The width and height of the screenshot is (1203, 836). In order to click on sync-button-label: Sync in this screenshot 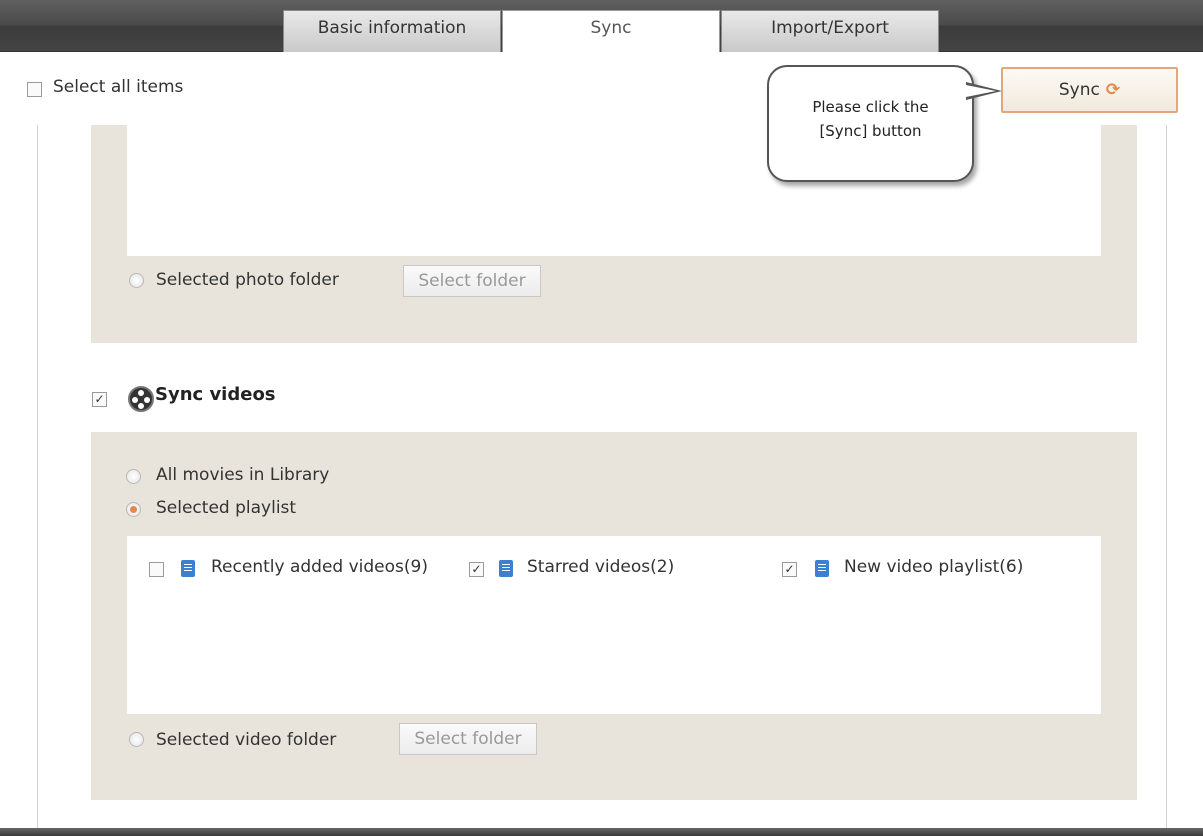, I will do `click(1079, 90)`.